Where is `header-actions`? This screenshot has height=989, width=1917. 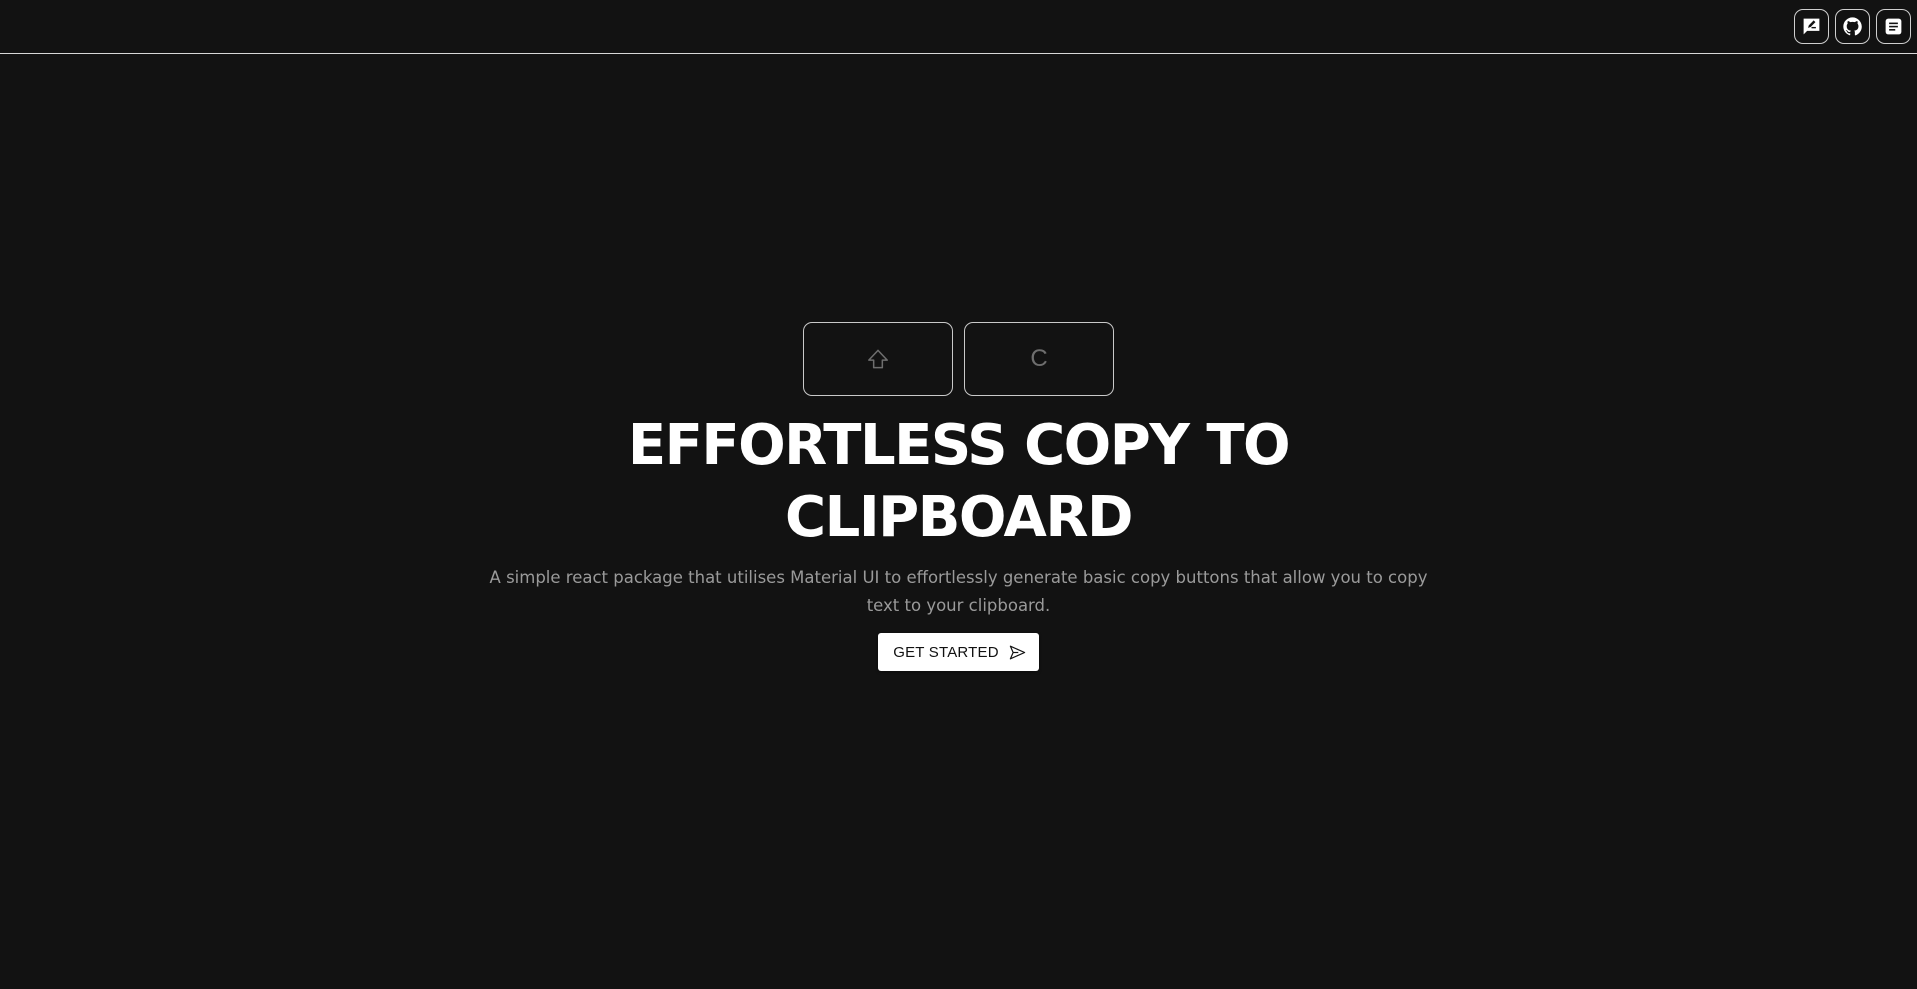
header-actions is located at coordinates (1852, 26).